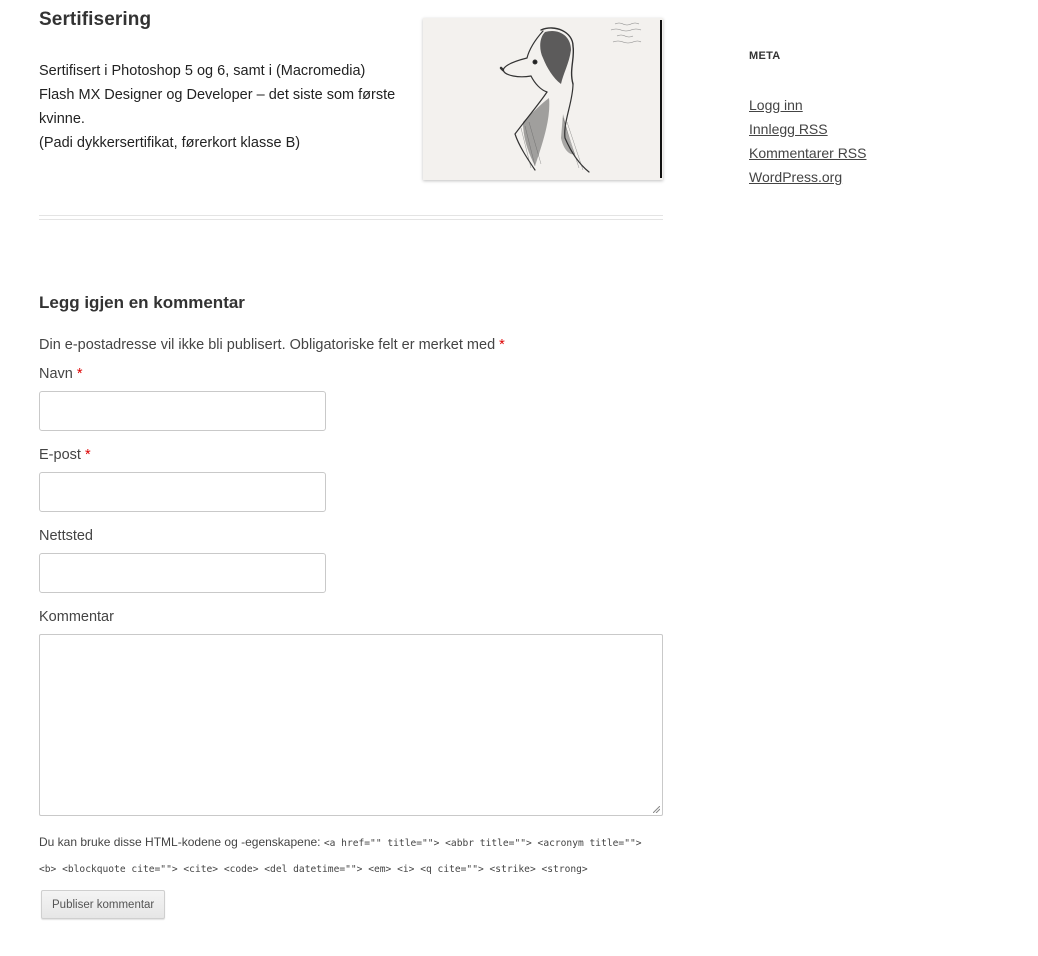  Describe the element at coordinates (795, 177) in the screenshot. I see `wordpress-org-link: WordPress.org` at that location.